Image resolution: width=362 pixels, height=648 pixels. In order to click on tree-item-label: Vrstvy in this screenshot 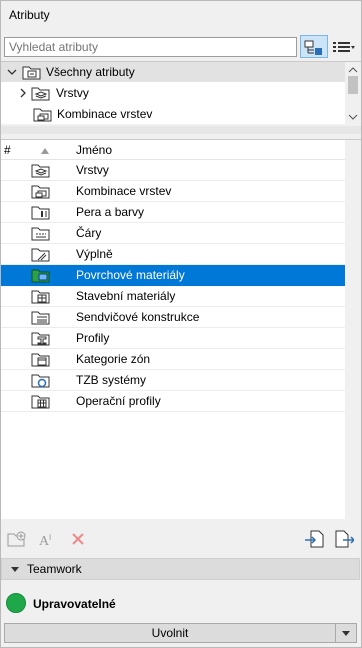, I will do `click(72, 93)`.